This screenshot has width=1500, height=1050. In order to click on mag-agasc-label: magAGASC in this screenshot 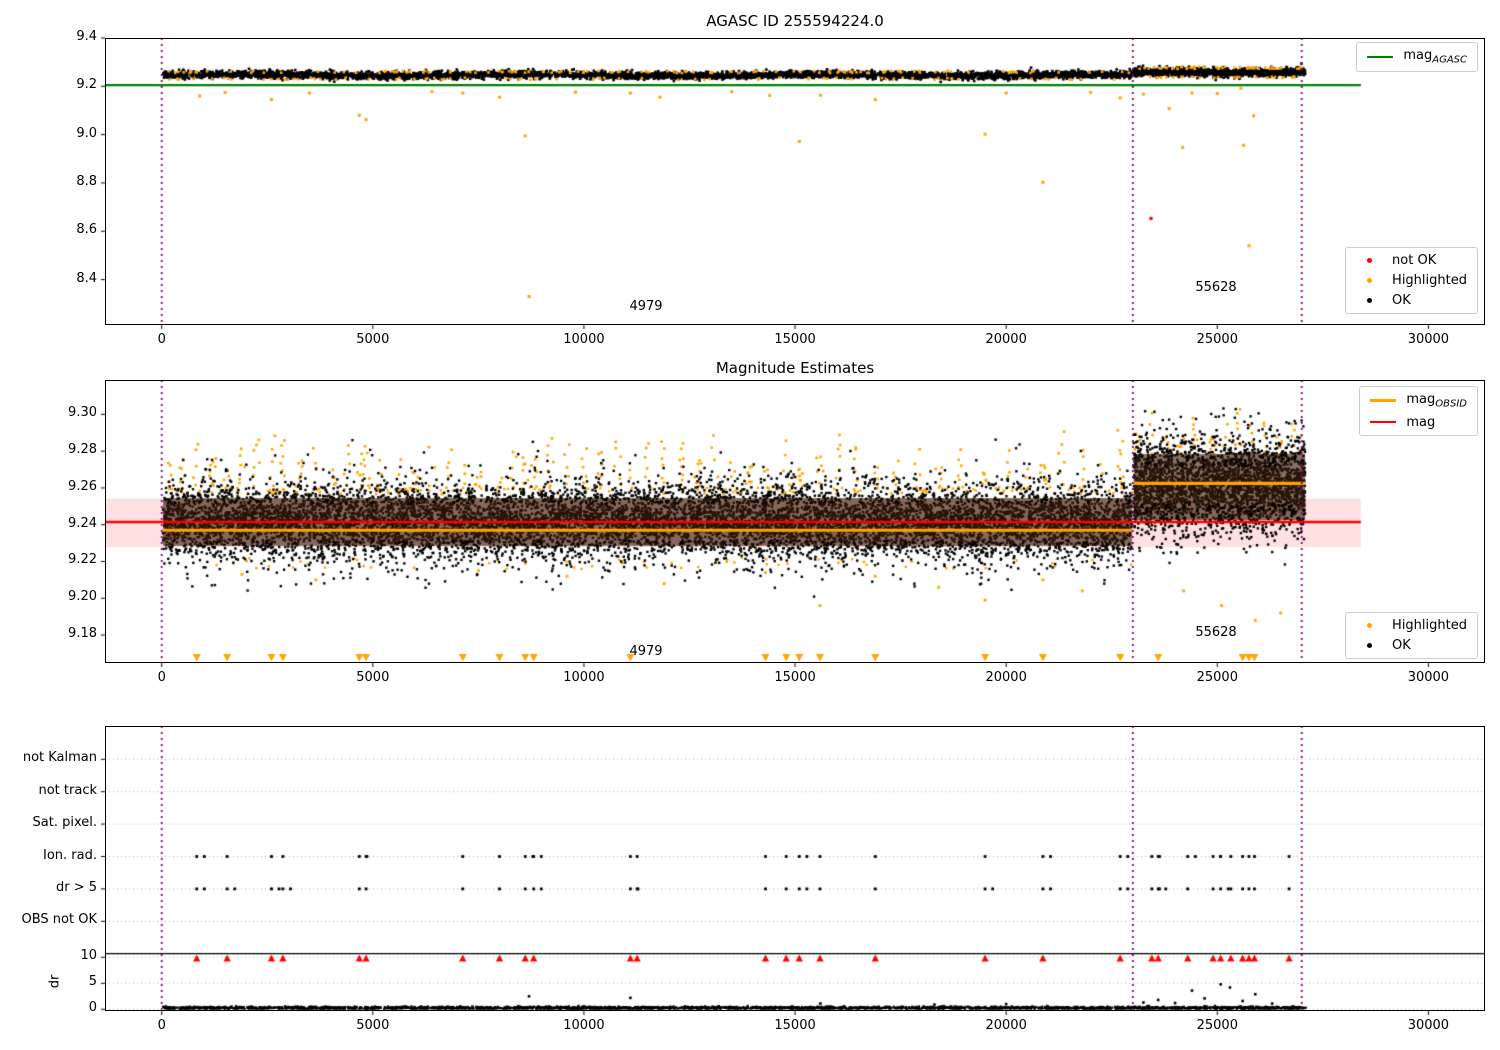, I will do `click(1435, 57)`.